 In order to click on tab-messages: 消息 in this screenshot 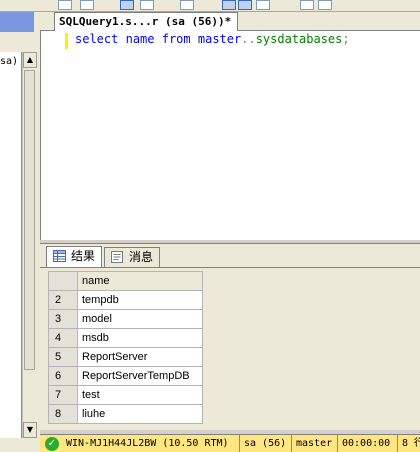, I will do `click(132, 257)`.